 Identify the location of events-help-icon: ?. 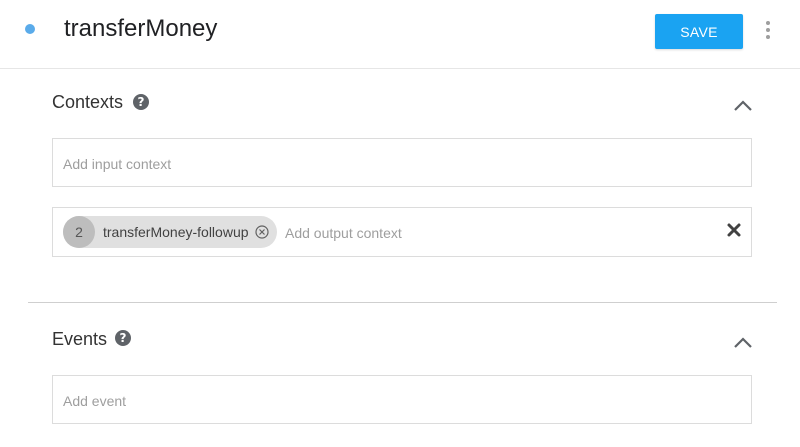
(123, 338).